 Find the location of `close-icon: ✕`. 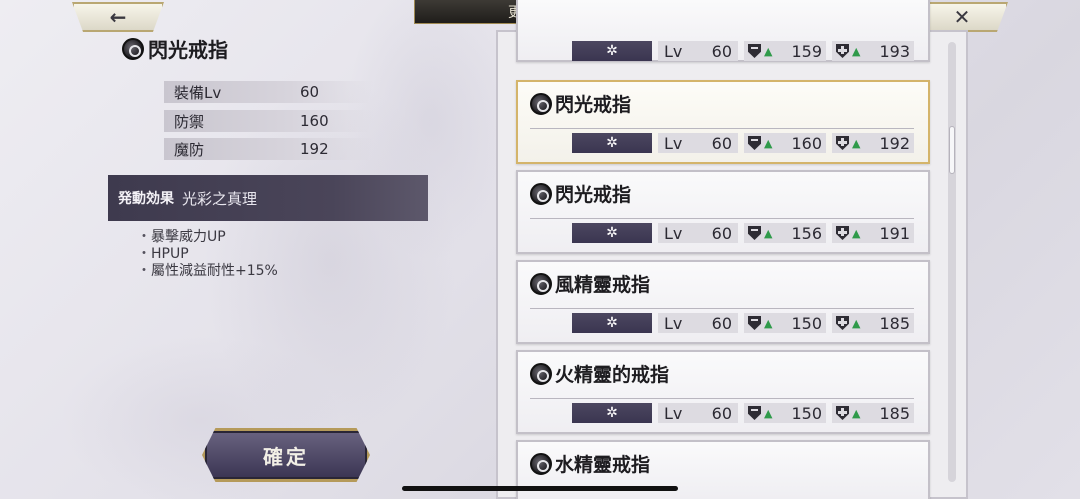

close-icon: ✕ is located at coordinates (962, 17).